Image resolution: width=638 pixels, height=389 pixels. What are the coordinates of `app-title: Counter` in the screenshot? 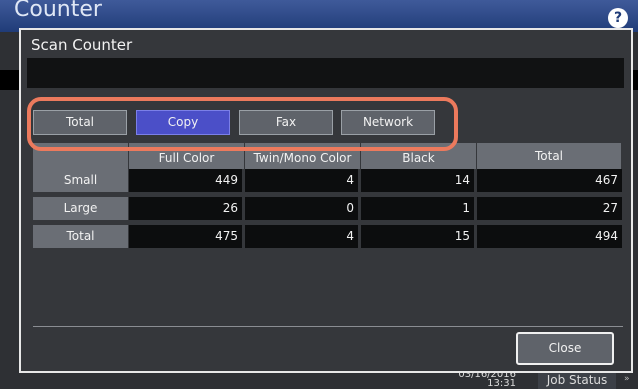 It's located at (58, 11).